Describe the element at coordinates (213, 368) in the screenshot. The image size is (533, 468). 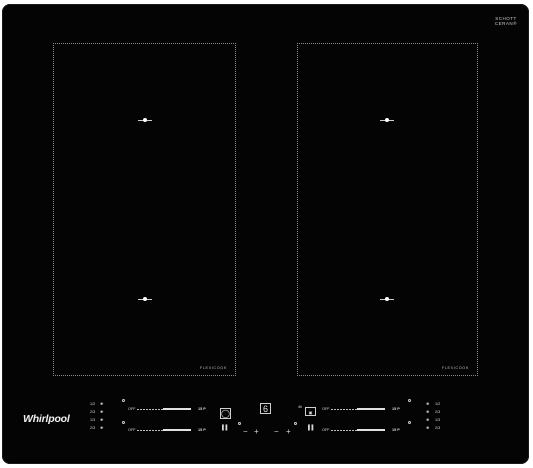
I see `left-zone-label: FLEXICOOK` at that location.